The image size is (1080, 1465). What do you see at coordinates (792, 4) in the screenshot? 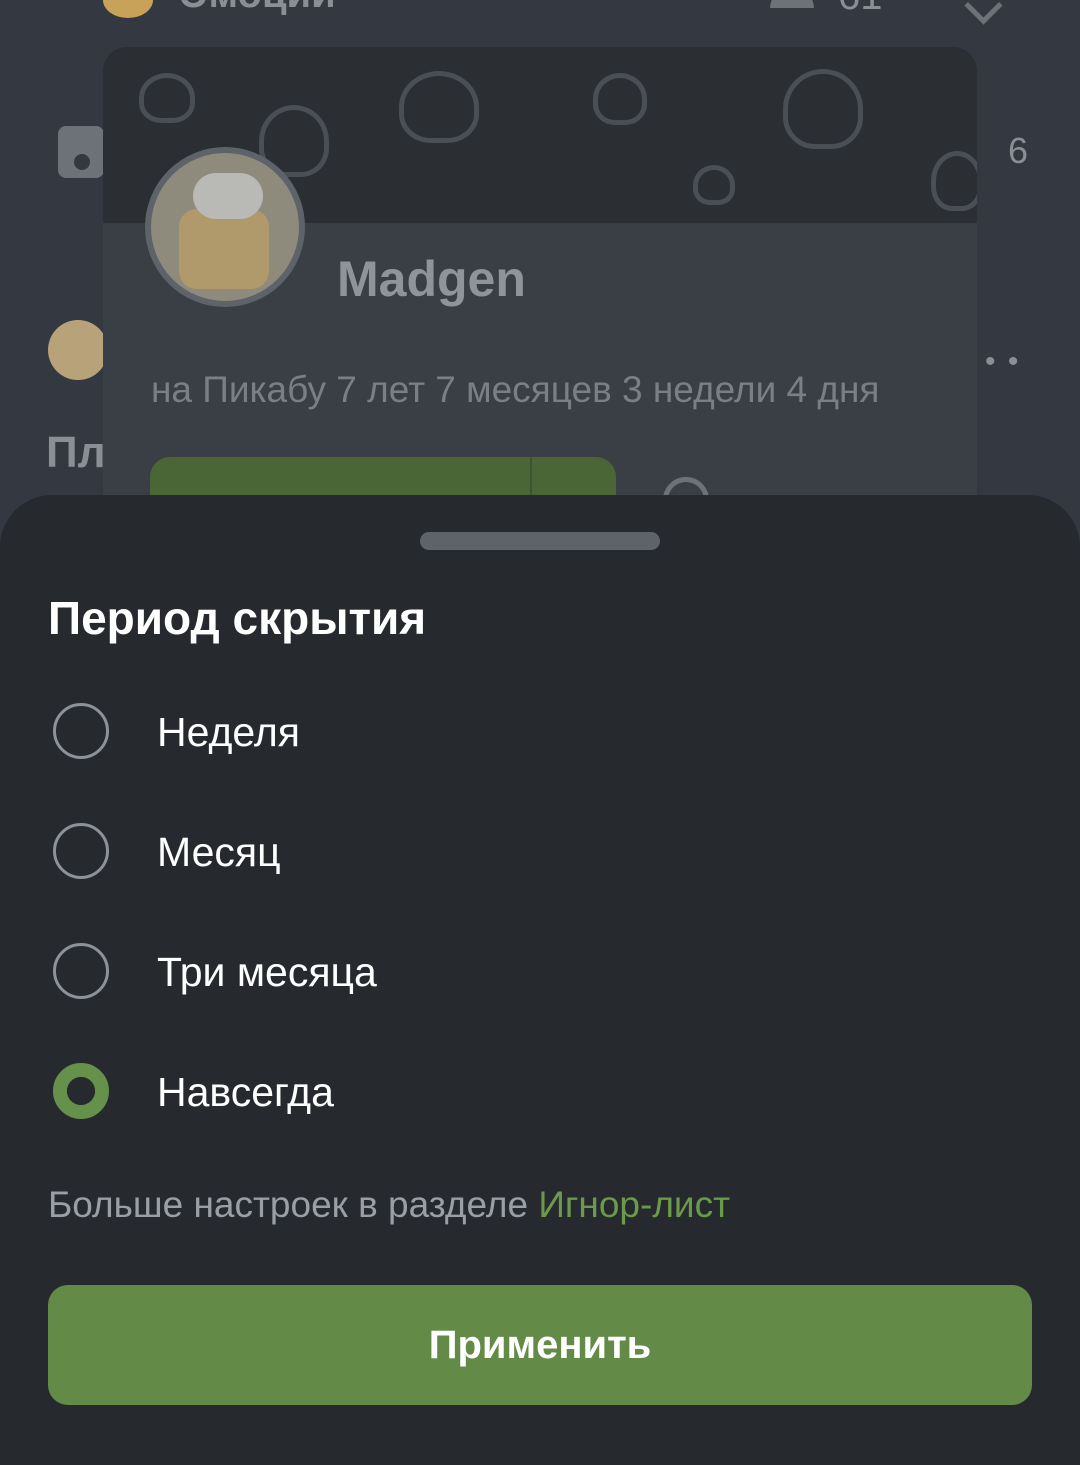
I see `user-icon` at bounding box center [792, 4].